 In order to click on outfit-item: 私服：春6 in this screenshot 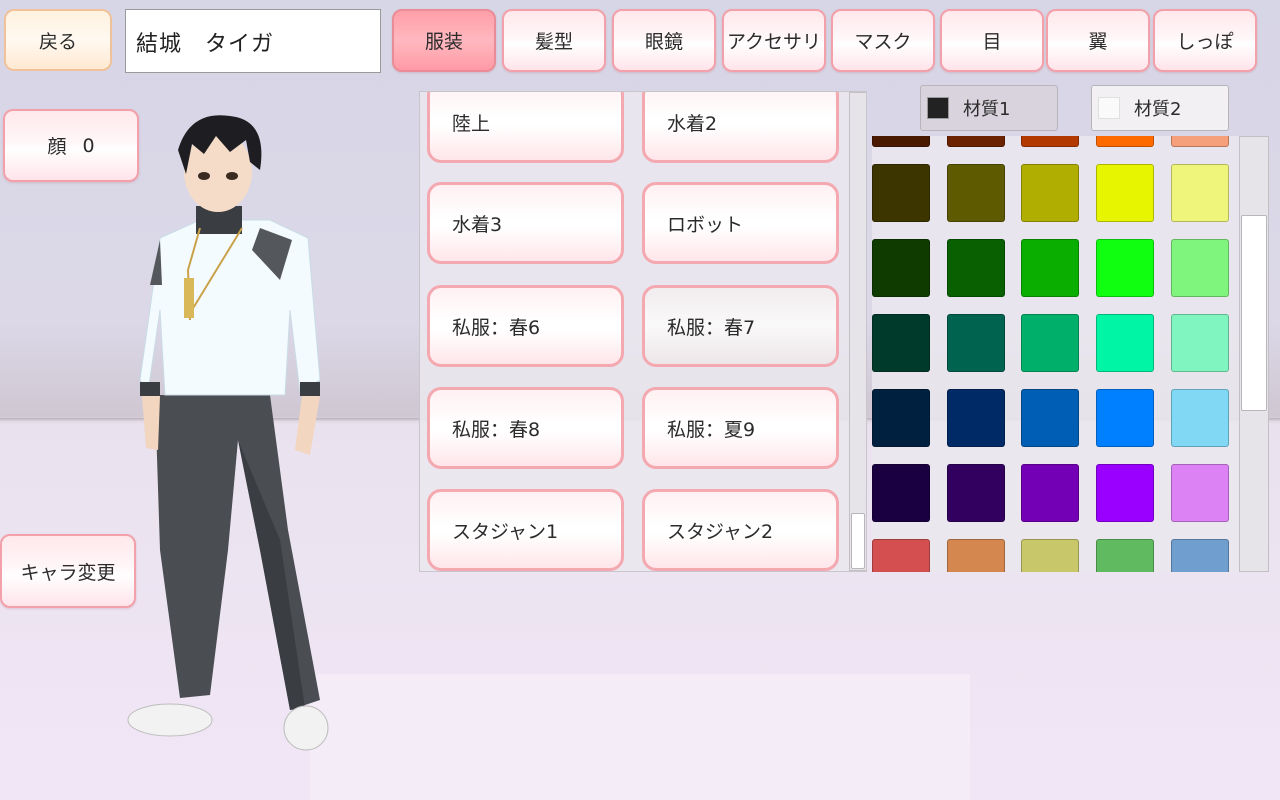, I will do `click(525, 326)`.